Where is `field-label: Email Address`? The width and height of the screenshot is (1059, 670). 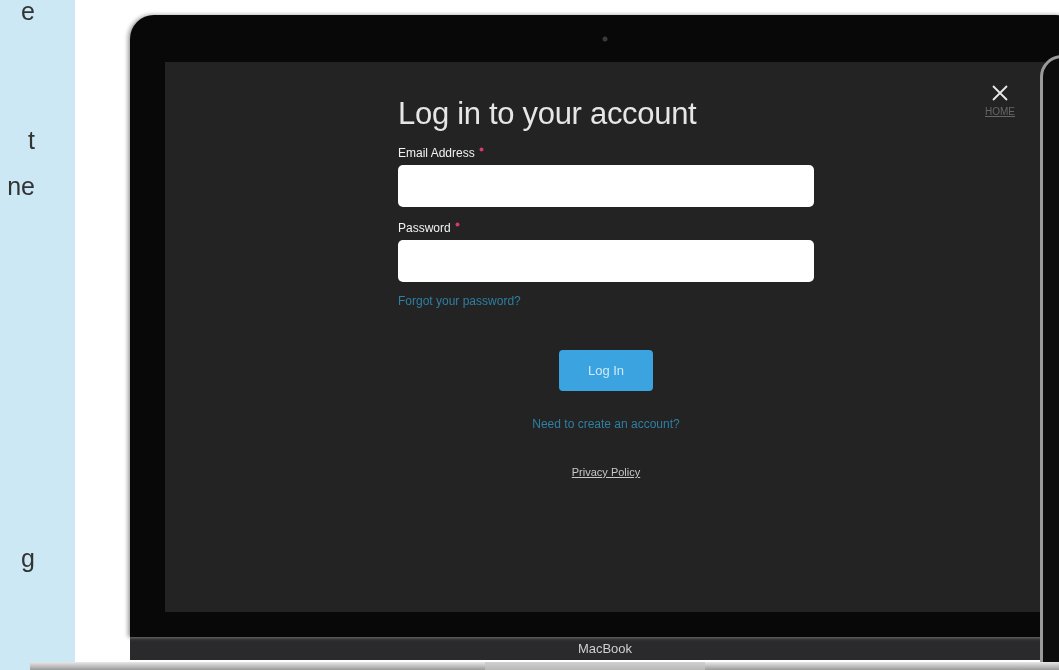
field-label: Email Address is located at coordinates (436, 153).